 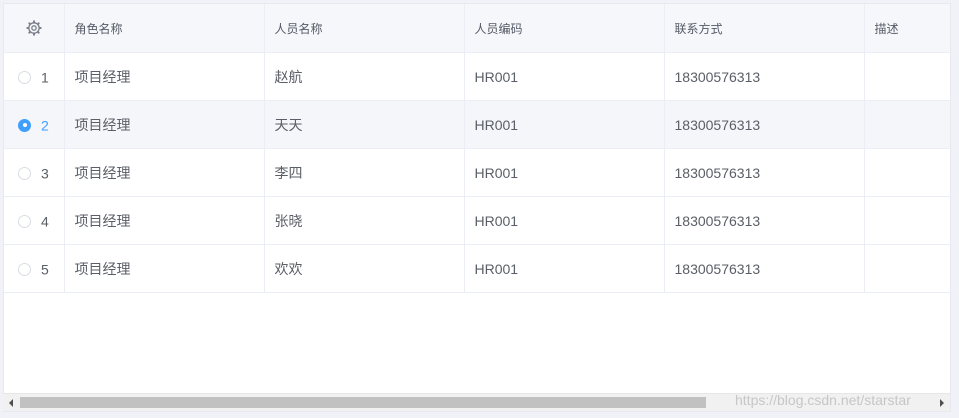 What do you see at coordinates (823, 400) in the screenshot?
I see `watermark-text: https://blog.csdn.net/starstar` at bounding box center [823, 400].